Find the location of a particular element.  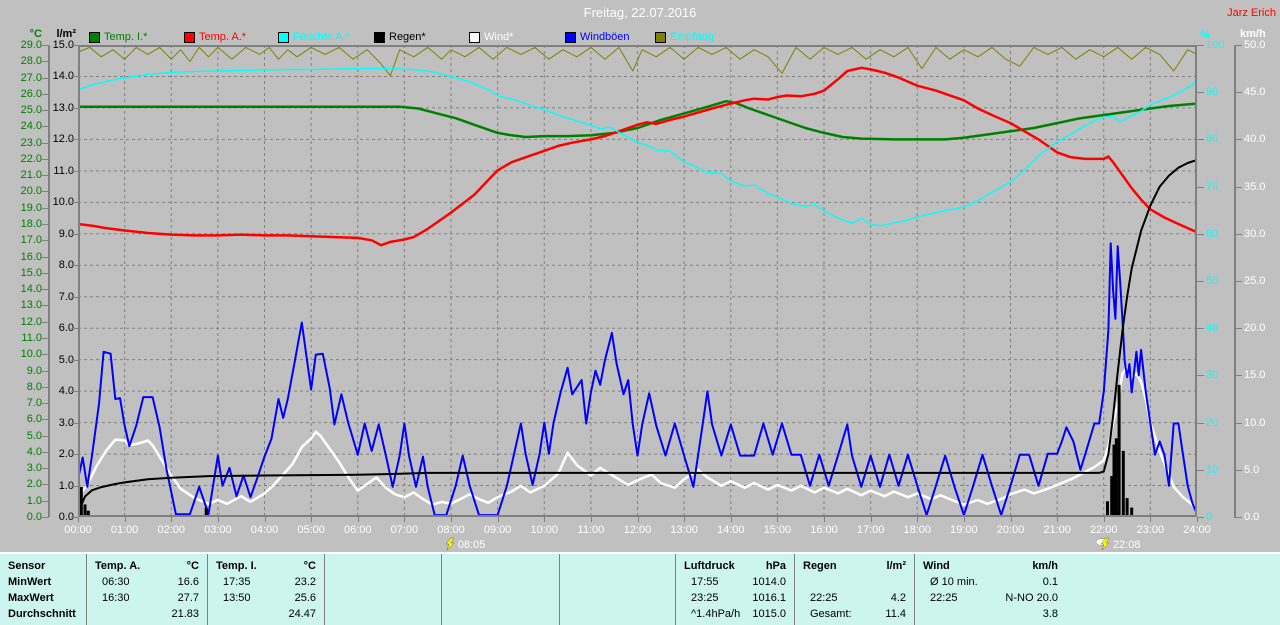

table-row-label: Durchschnitt is located at coordinates (42, 614).